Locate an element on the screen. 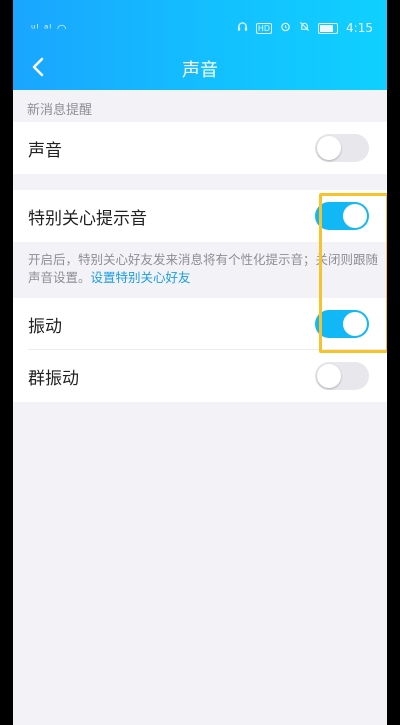  status-time: 4:15 is located at coordinates (359, 28).